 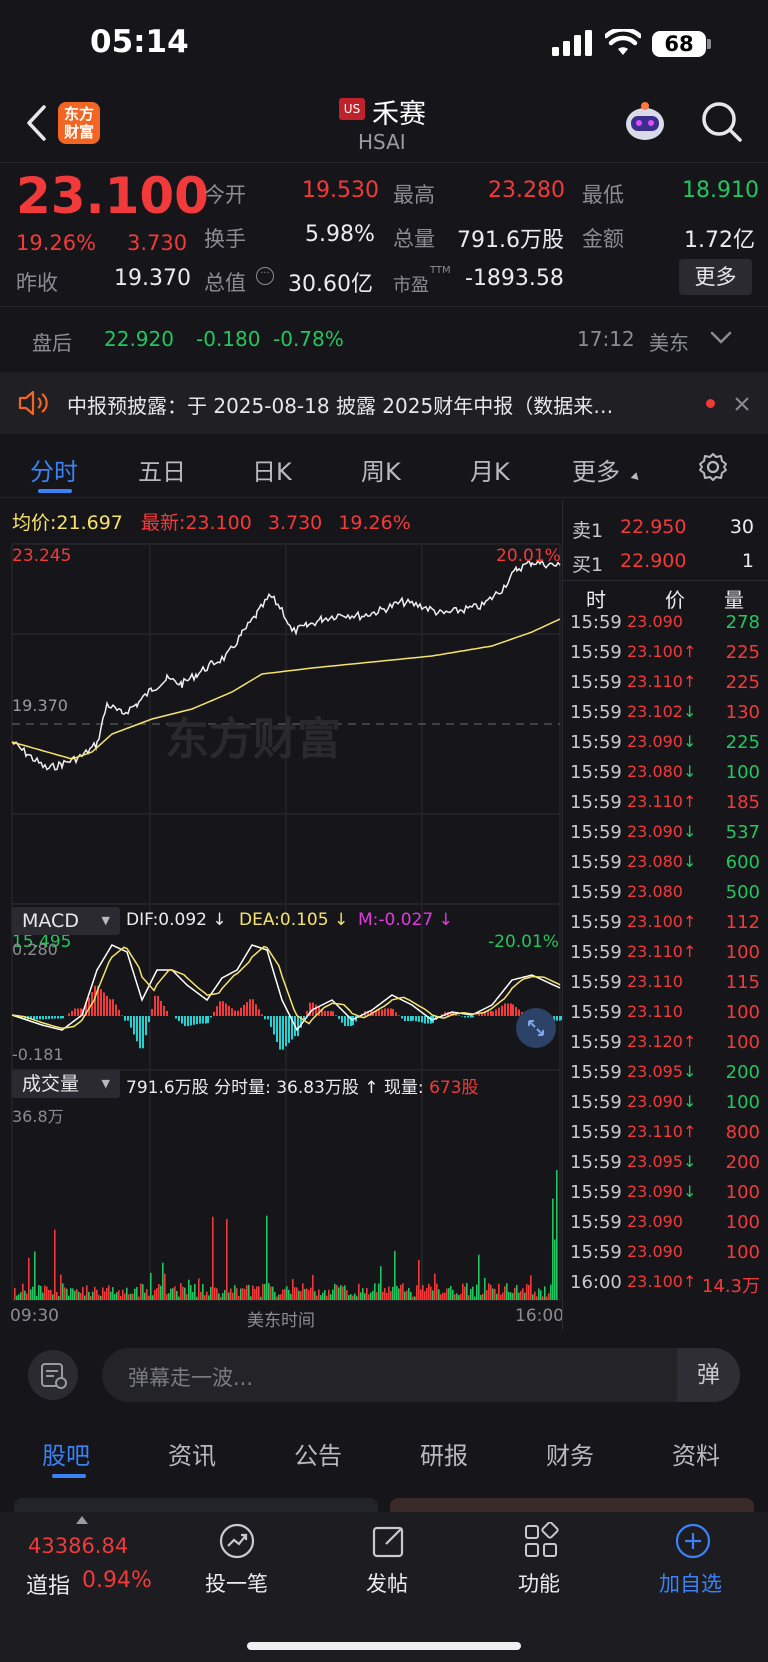 I want to click on back-icon, so click(x=36, y=123).